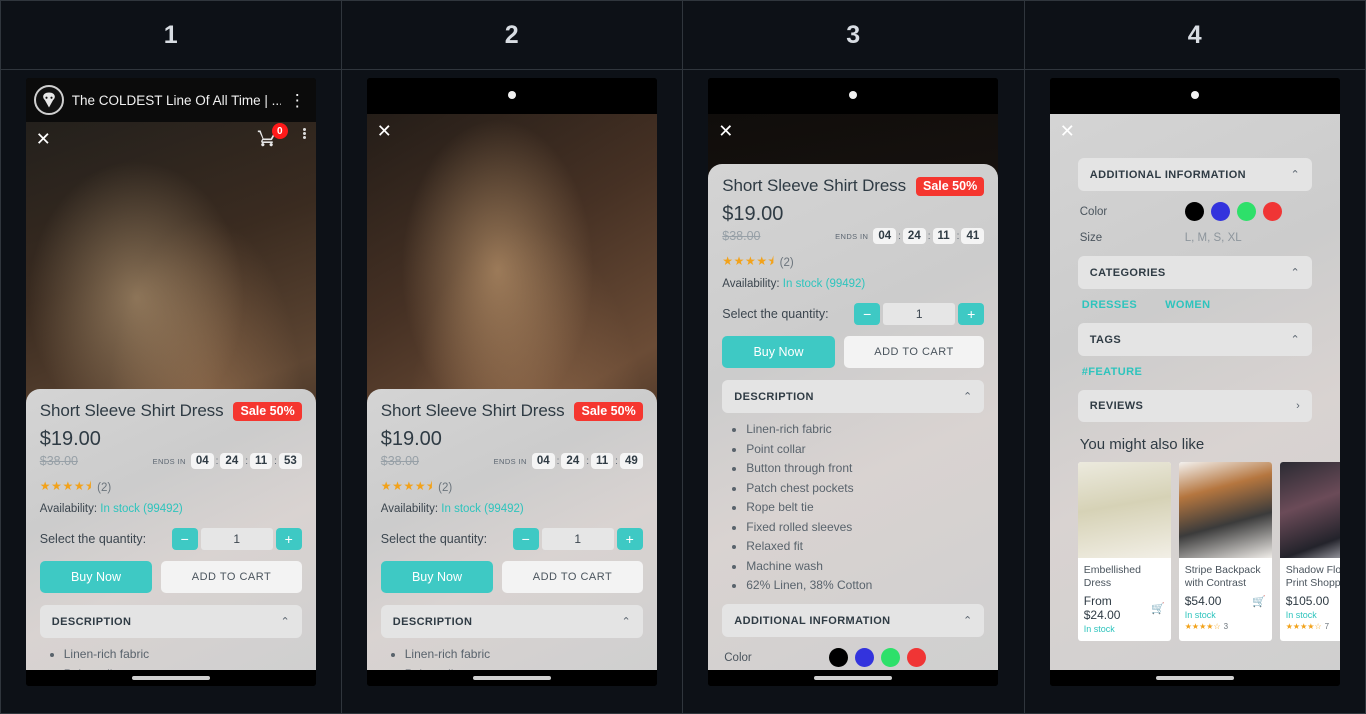 The height and width of the screenshot is (714, 1366). What do you see at coordinates (568, 461) in the screenshot?
I see `countdown-timer: ENDS IN 04 : 24 : 11 : 49` at bounding box center [568, 461].